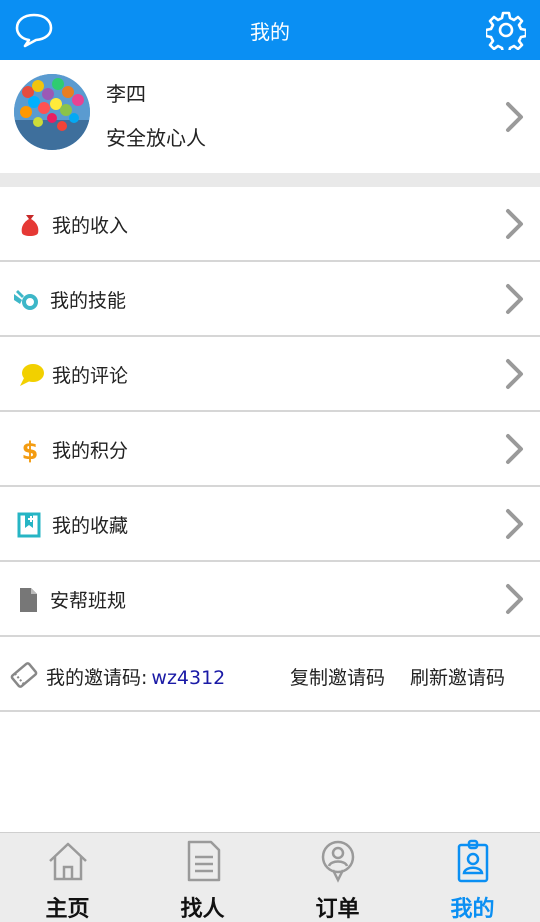 The height and width of the screenshot is (922, 540). What do you see at coordinates (24, 675) in the screenshot?
I see `ticket-icon` at bounding box center [24, 675].